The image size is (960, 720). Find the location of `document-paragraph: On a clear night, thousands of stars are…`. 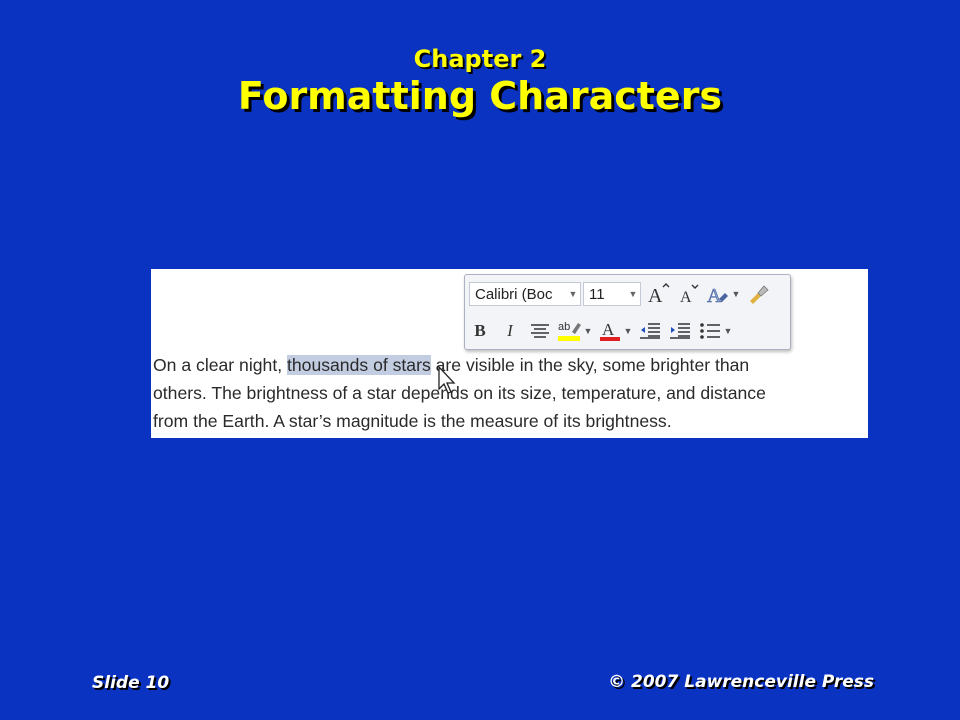

document-paragraph: On a clear night, thousands of stars are… is located at coordinates (510, 393).